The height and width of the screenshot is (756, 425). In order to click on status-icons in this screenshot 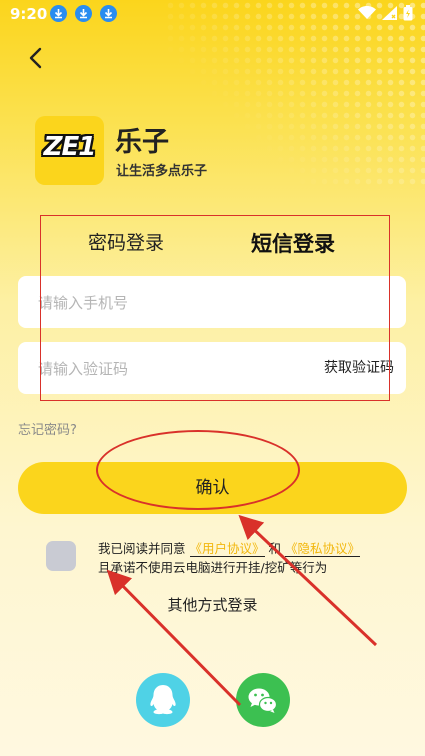, I will do `click(385, 13)`.